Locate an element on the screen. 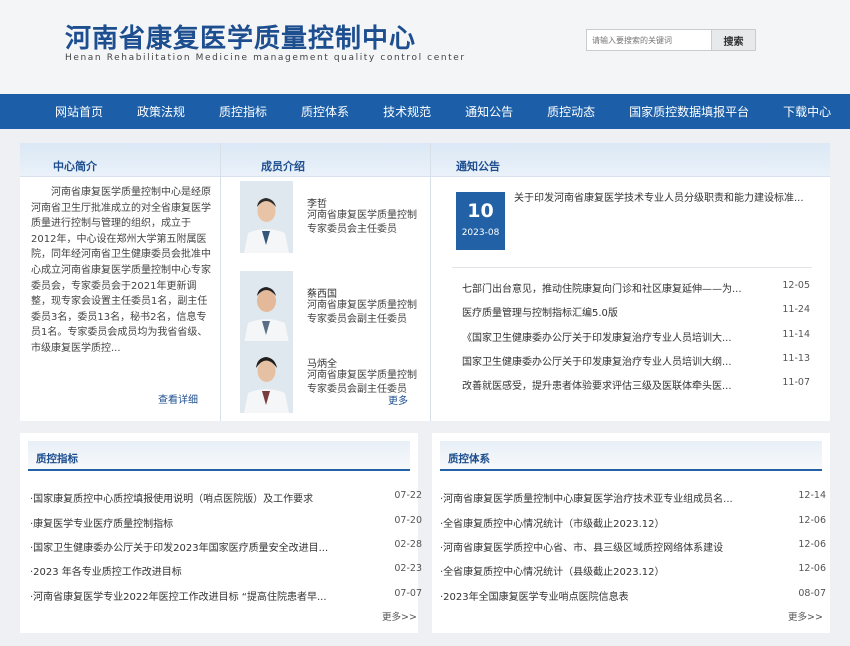  nav-home: 网站首页 is located at coordinates (79, 111).